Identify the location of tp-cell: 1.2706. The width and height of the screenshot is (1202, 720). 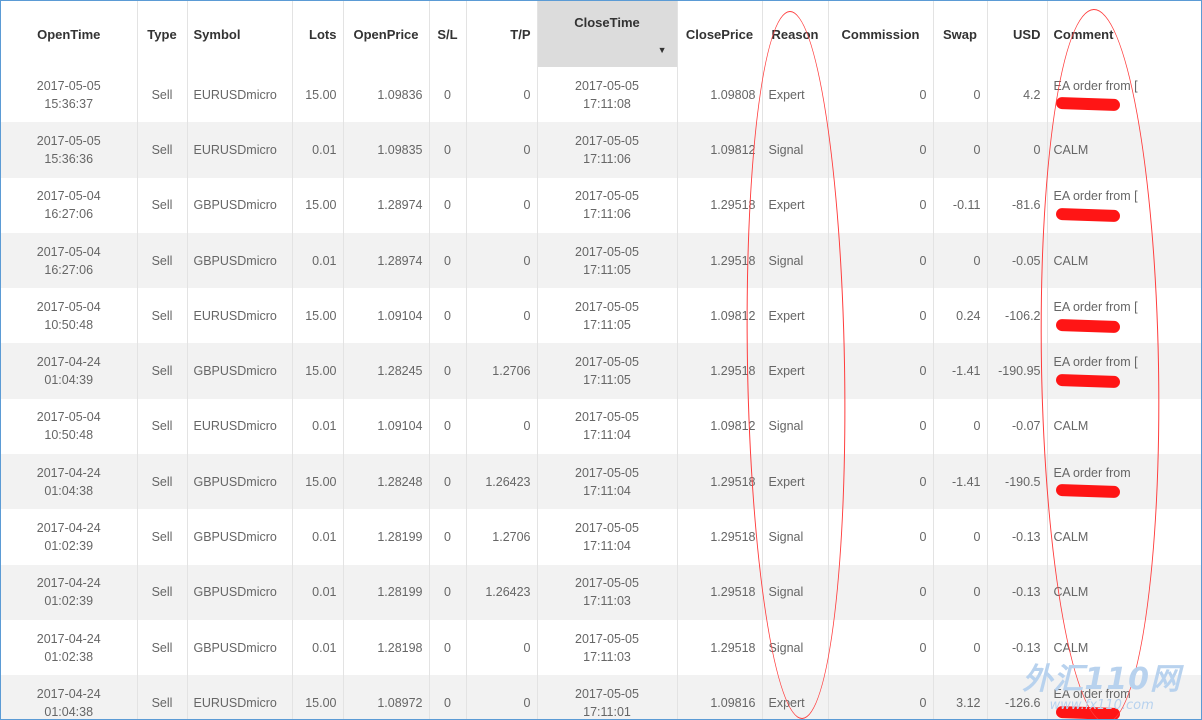
(502, 371).